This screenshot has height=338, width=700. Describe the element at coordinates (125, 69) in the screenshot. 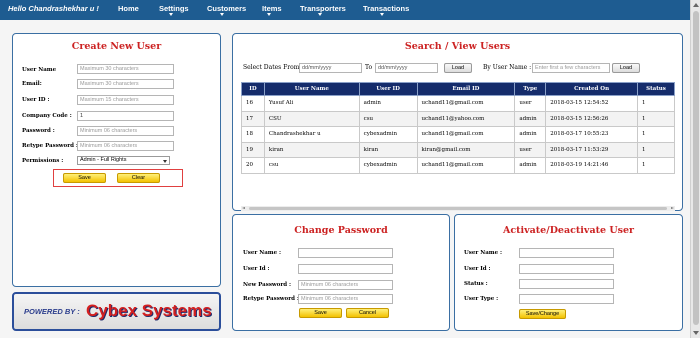

I see `username-input: Maximum 30 characters` at that location.